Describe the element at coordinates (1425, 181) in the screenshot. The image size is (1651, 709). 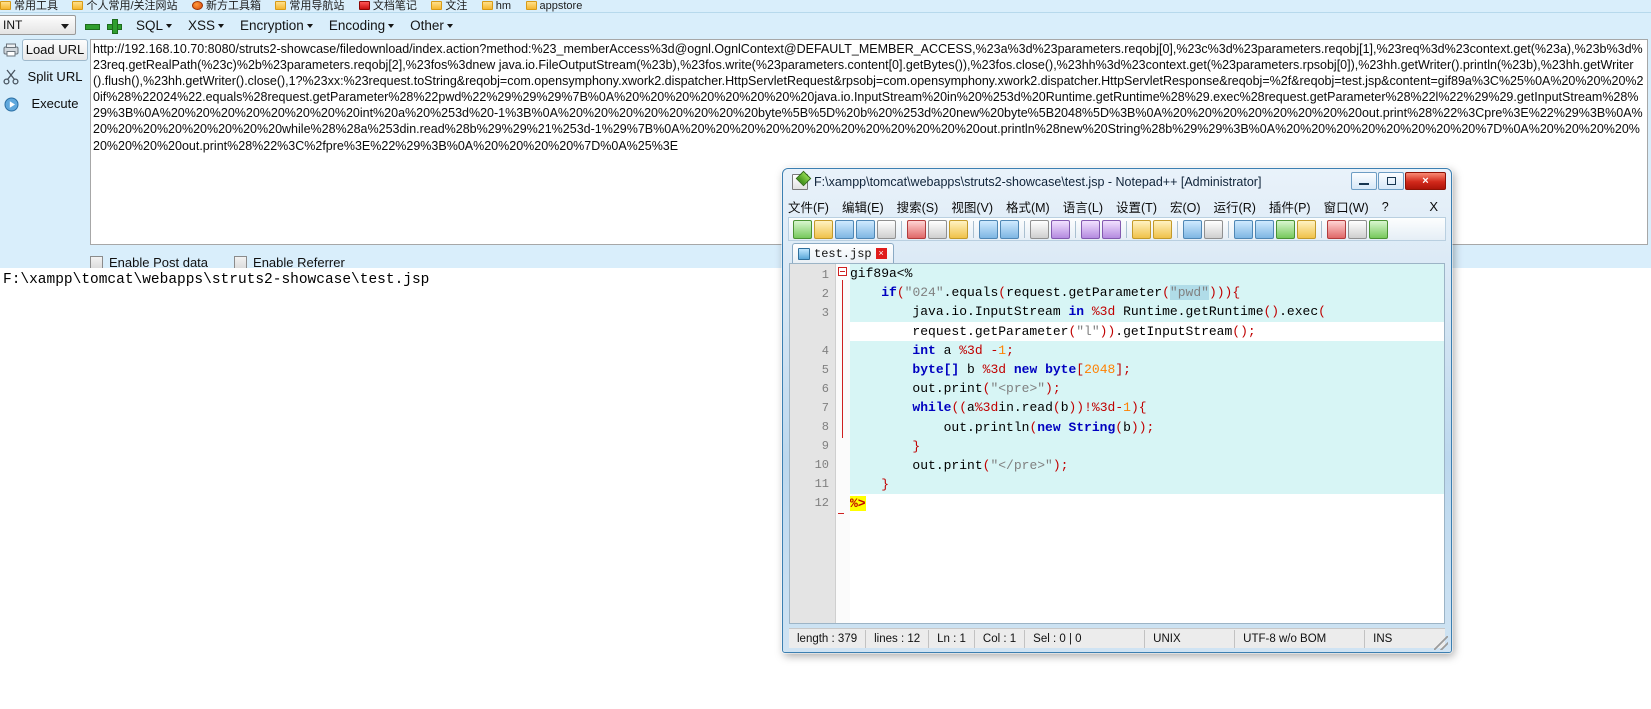
I see `close-button: ×` at that location.